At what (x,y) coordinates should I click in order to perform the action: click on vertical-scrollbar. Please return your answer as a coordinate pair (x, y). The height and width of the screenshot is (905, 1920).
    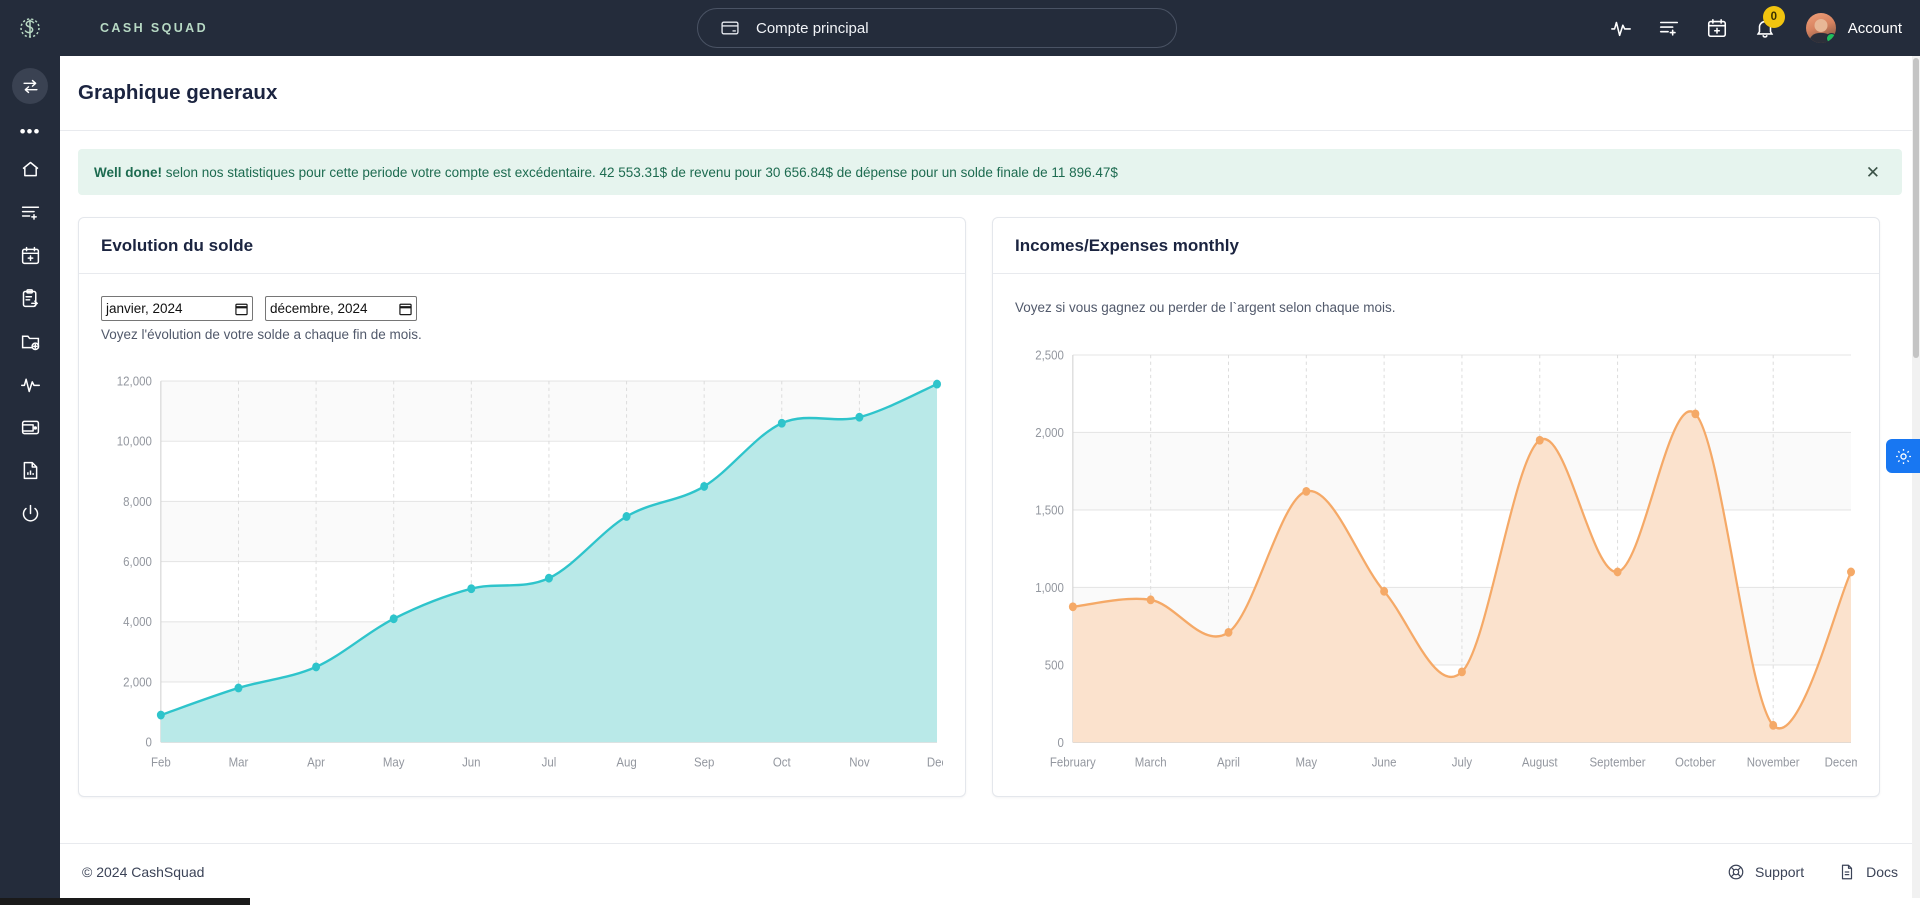
    Looking at the image, I should click on (1916, 480).